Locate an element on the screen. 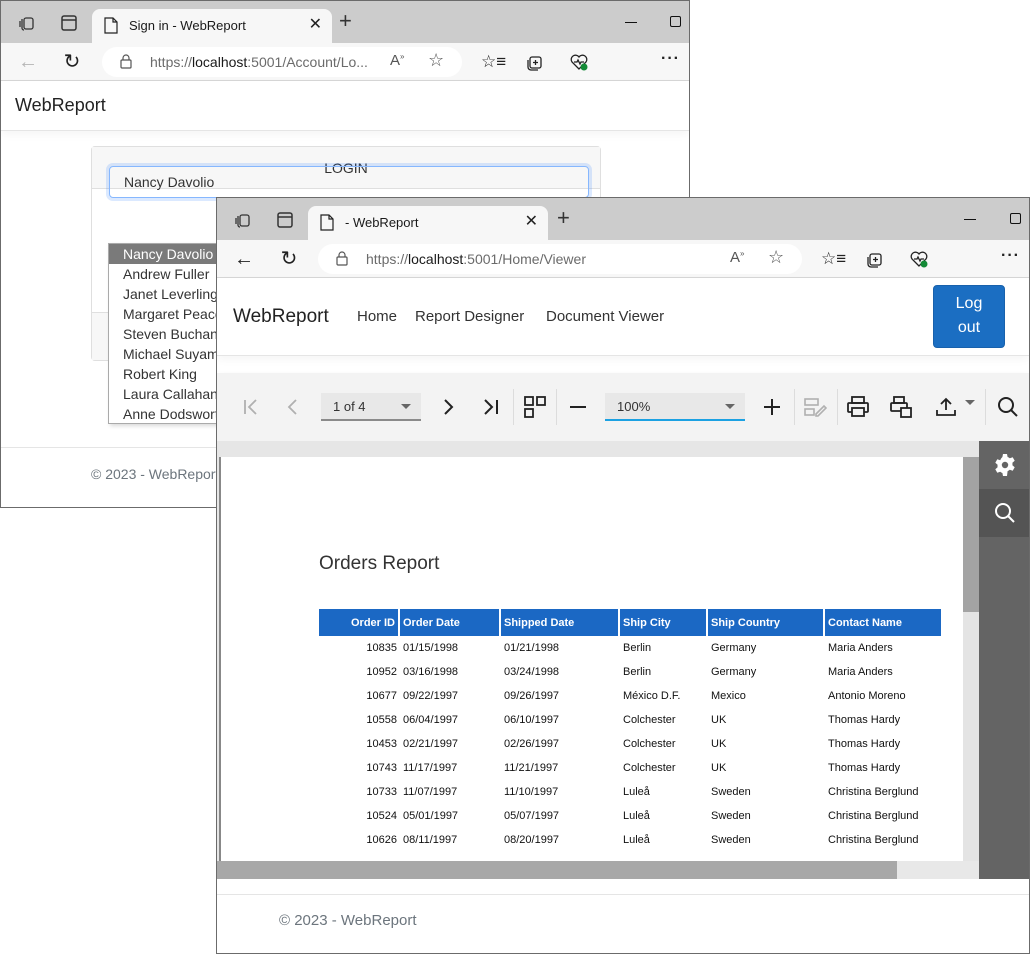 This screenshot has width=1030, height=954. nav-document-viewer: Document Viewer is located at coordinates (605, 316).